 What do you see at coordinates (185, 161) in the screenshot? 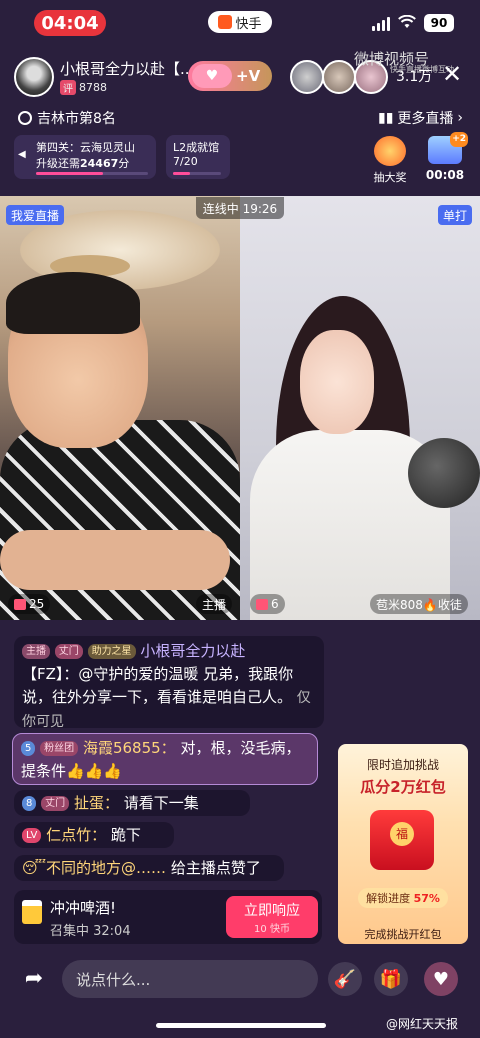
I see `achievement-sub: 7/20` at bounding box center [185, 161].